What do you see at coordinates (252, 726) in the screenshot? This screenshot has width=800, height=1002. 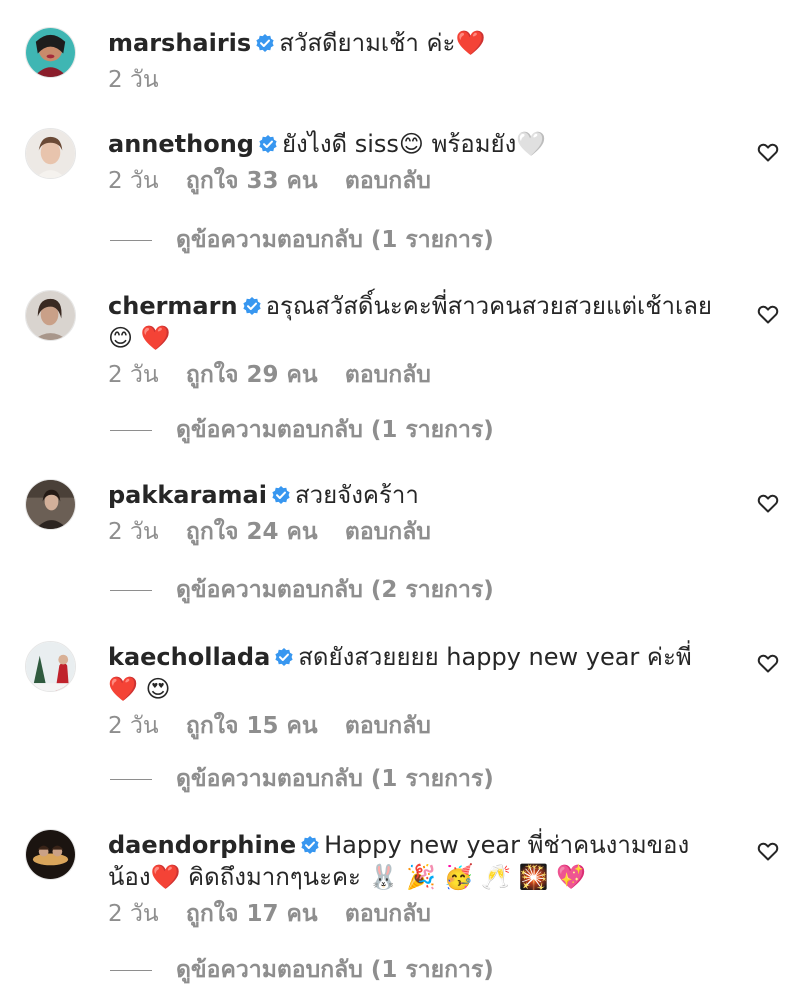 I see `likes-count: ถูกใจ 15 คน` at bounding box center [252, 726].